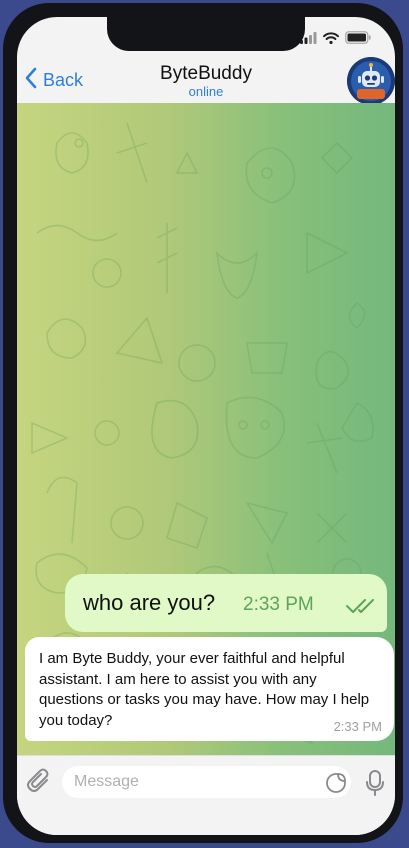 This screenshot has height=848, width=409. I want to click on sticker-icon, so click(336, 785).